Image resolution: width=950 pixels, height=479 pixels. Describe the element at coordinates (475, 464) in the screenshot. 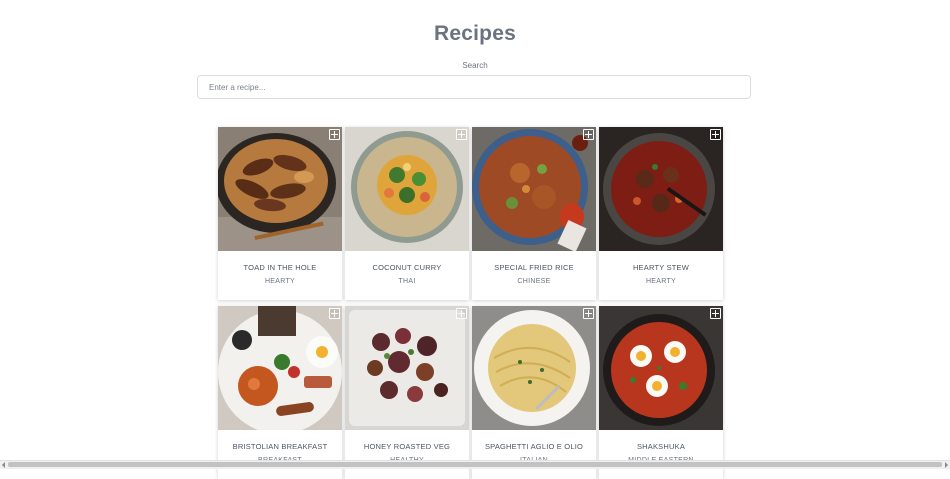

I see `scrollbar-thumb` at that location.